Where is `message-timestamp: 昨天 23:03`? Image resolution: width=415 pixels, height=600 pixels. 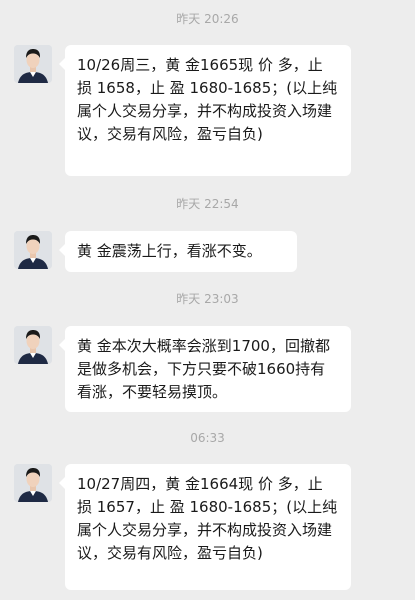
message-timestamp: 昨天 23:03 is located at coordinates (207, 299).